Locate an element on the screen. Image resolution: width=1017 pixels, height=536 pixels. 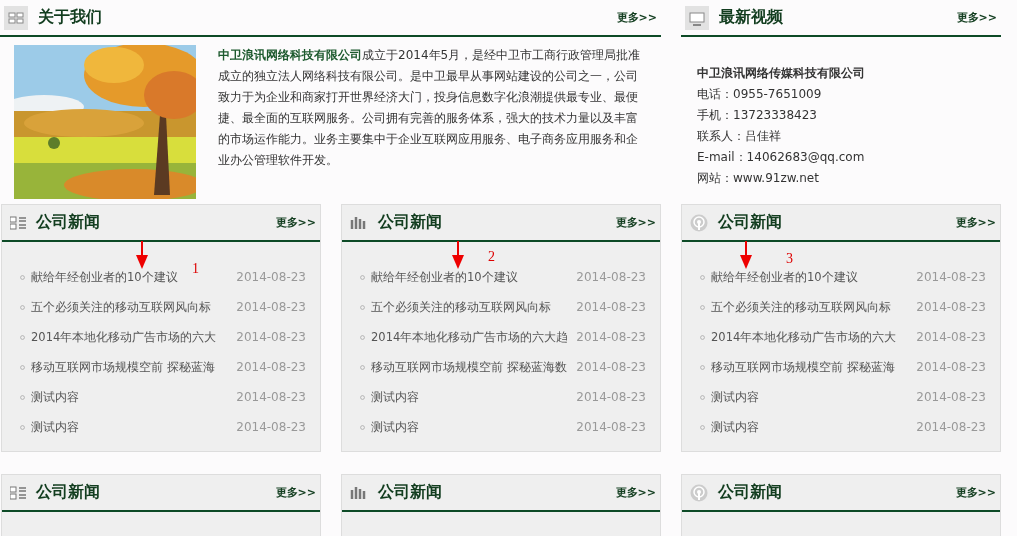
contact-line: 网站：www.91zw.net is located at coordinates (758, 178).